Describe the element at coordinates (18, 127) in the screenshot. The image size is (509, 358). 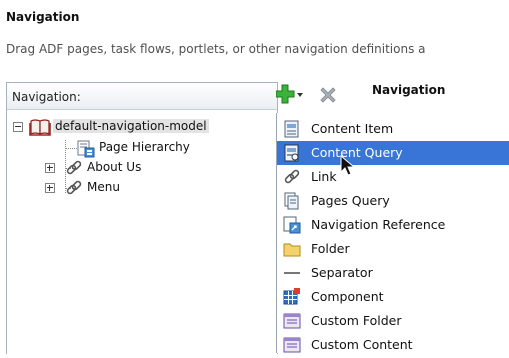
I see `collapse-icon` at that location.